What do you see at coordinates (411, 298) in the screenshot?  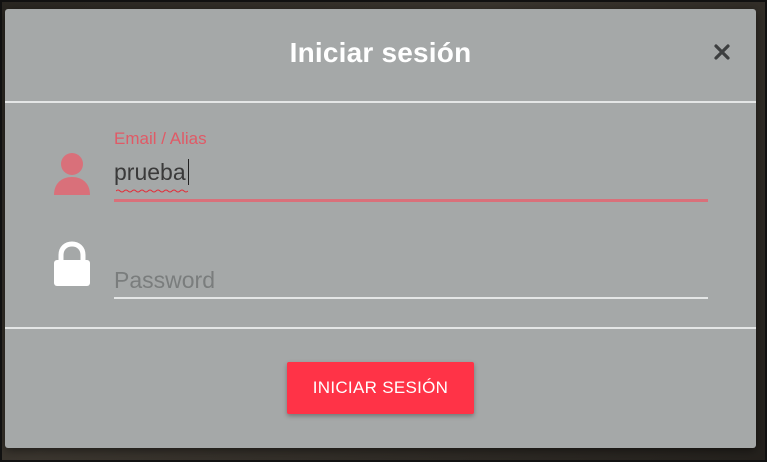 I see `password-field-underline` at bounding box center [411, 298].